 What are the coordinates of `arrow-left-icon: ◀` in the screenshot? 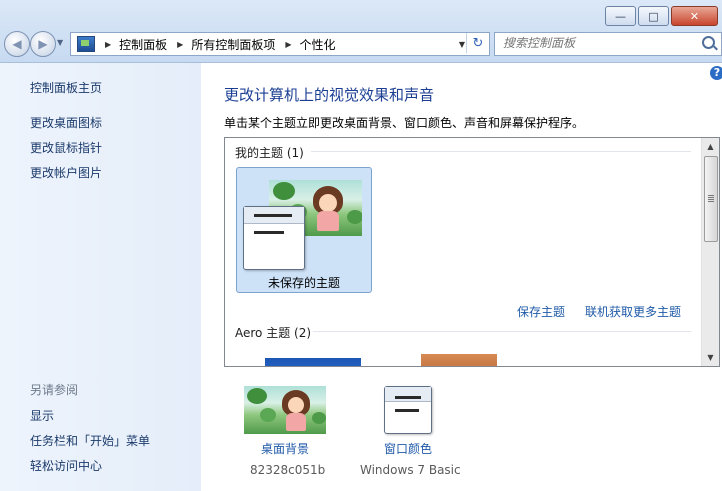 It's located at (17, 44).